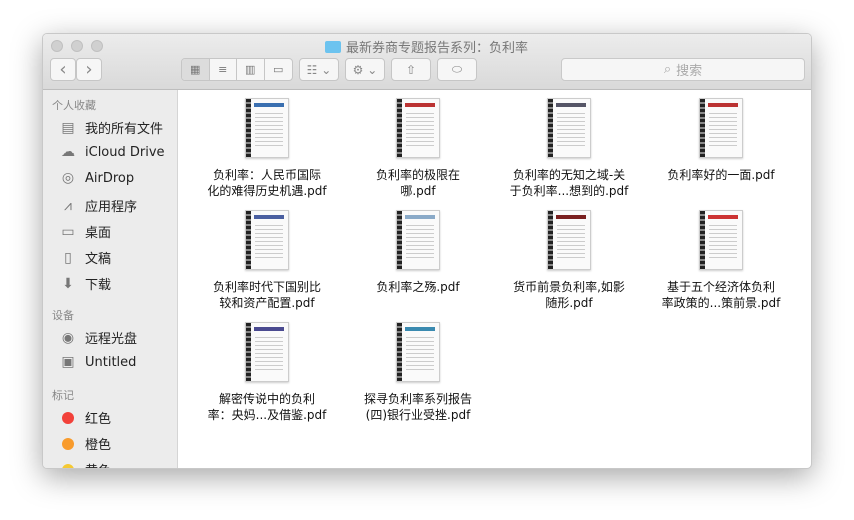 The height and width of the screenshot is (520, 854). What do you see at coordinates (667, 69) in the screenshot?
I see `search-icon: ⌕` at bounding box center [667, 69].